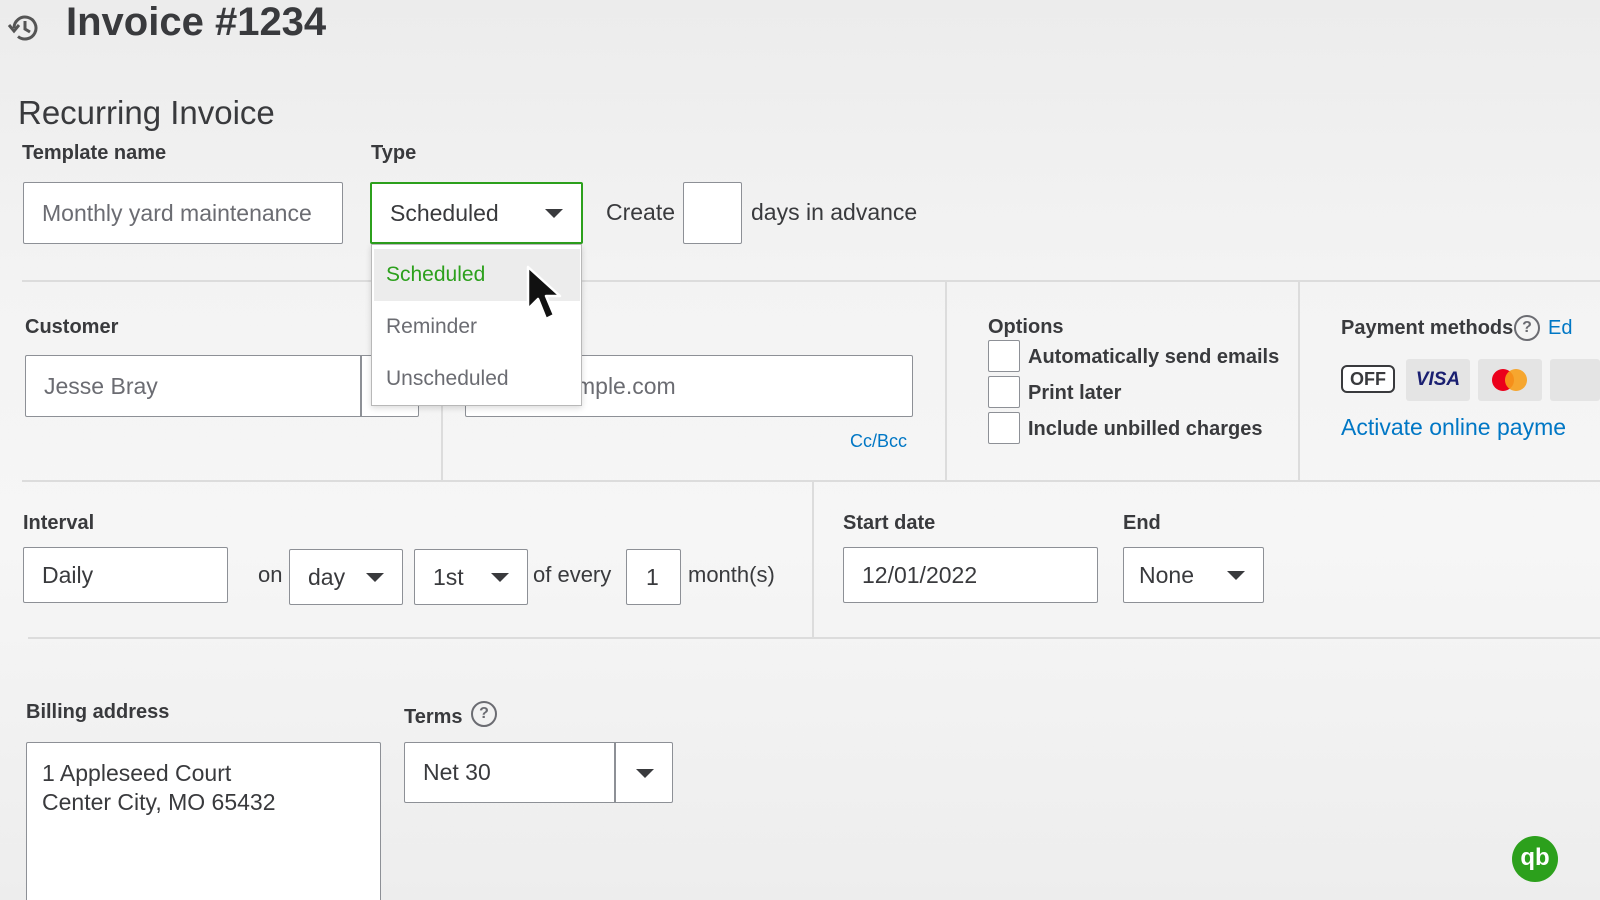 The image size is (1600, 900). I want to click on on-label: on, so click(270, 574).